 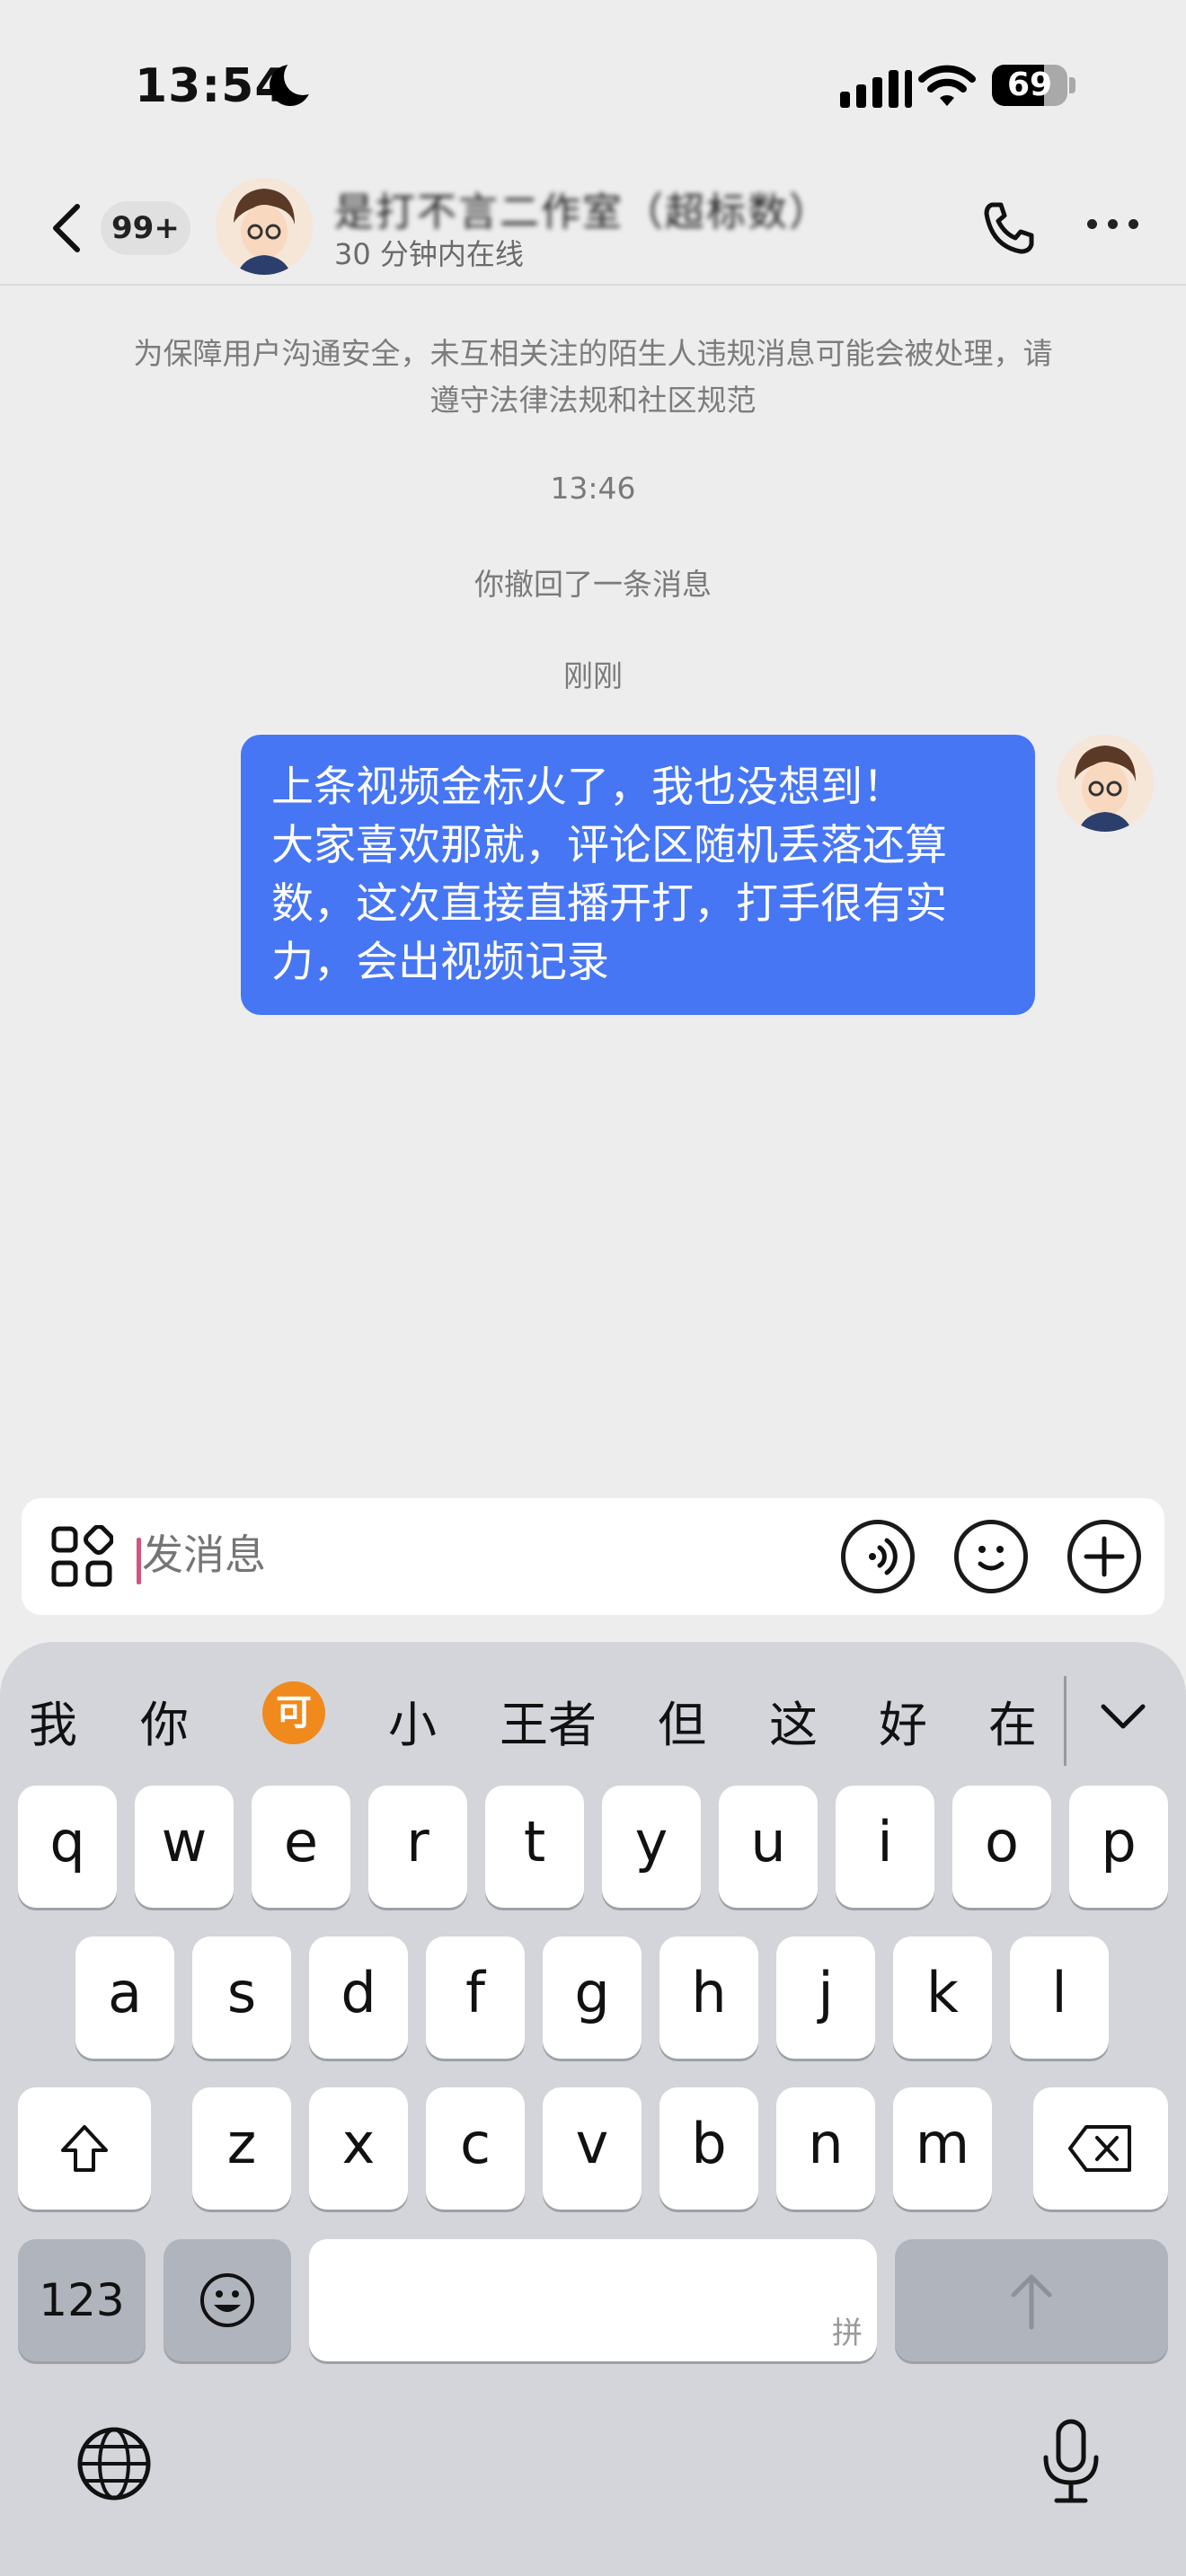 I want to click on contact-status: 30 分钟内在线, so click(x=429, y=254).